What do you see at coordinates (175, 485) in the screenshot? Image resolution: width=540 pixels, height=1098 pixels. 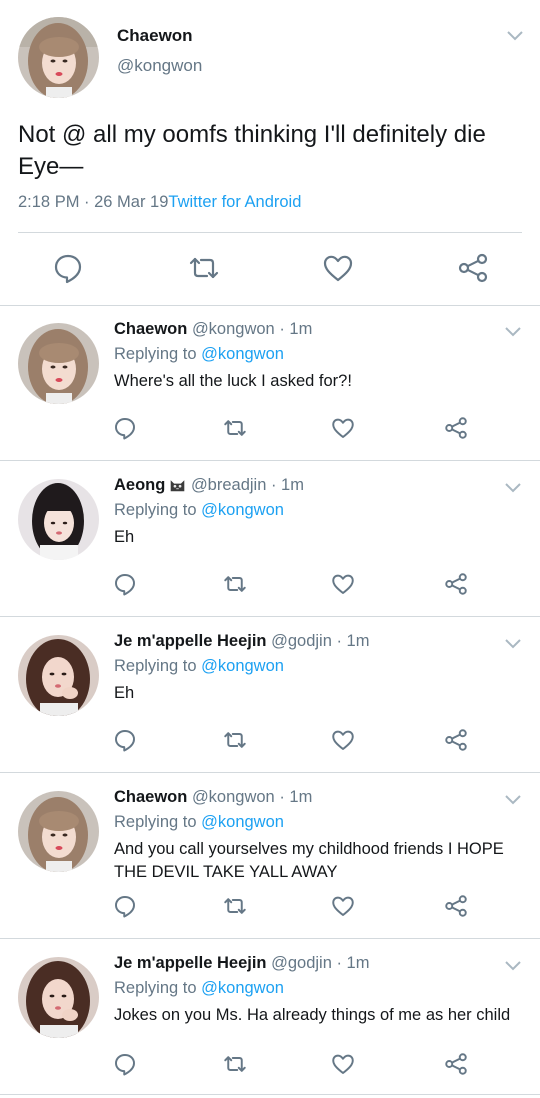 I see `cat-face-emoji` at bounding box center [175, 485].